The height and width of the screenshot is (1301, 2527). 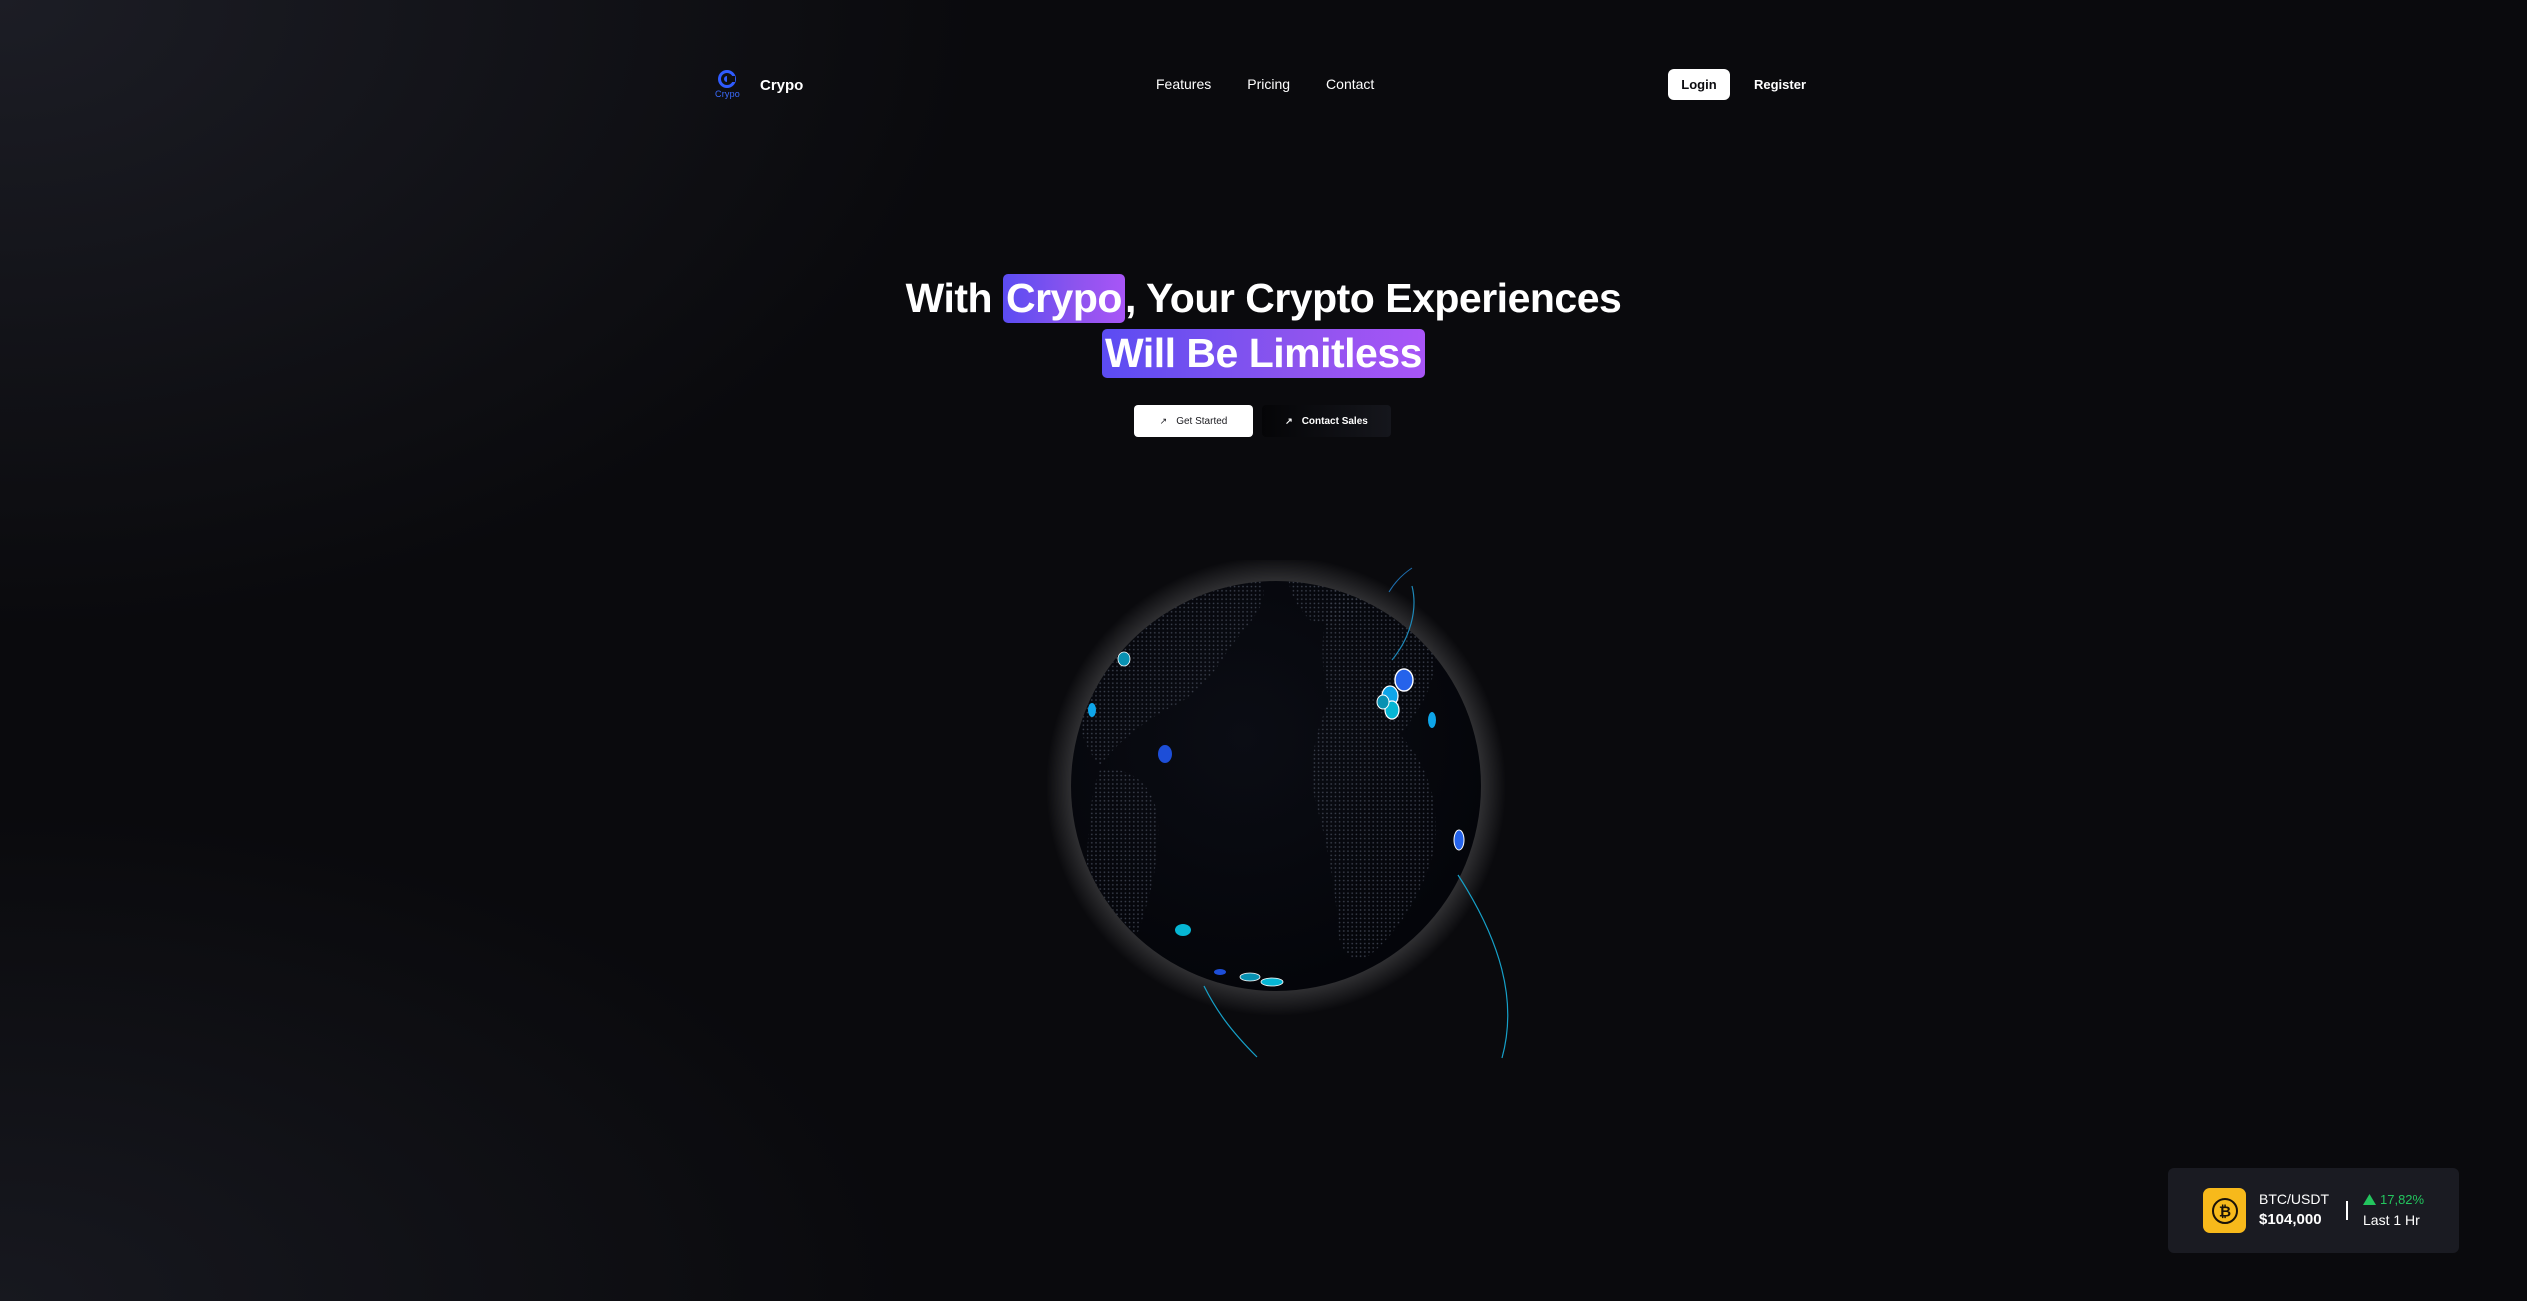 I want to click on hero-title-line-1: With Crypo, Your Crypto Experiences, so click(x=1263, y=298).